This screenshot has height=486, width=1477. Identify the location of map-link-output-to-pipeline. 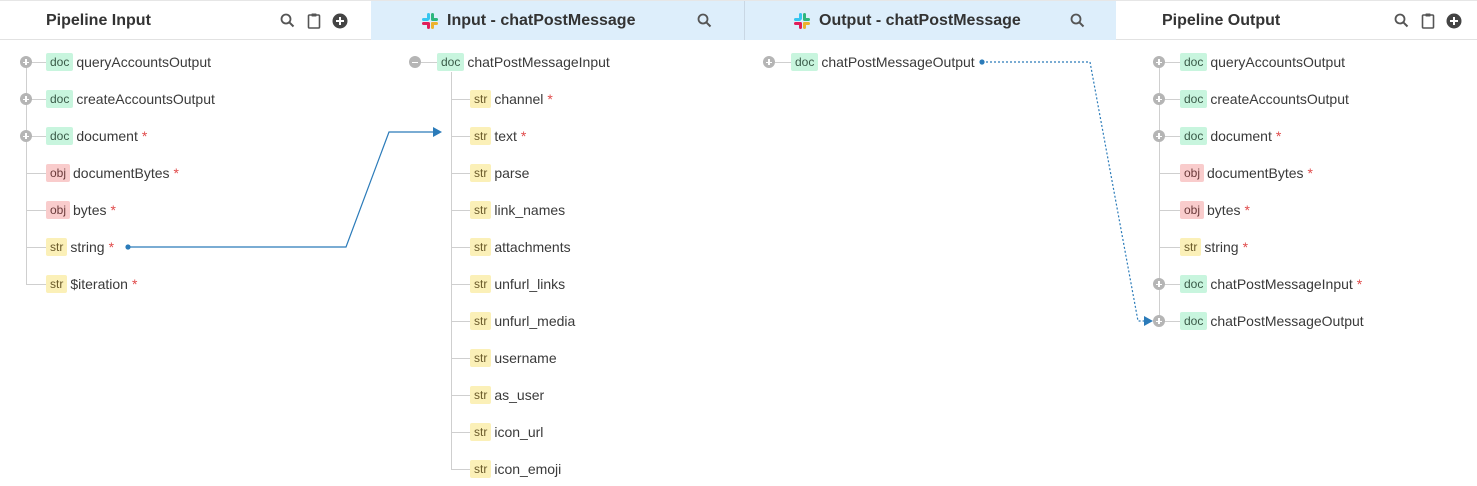
(1064, 191).